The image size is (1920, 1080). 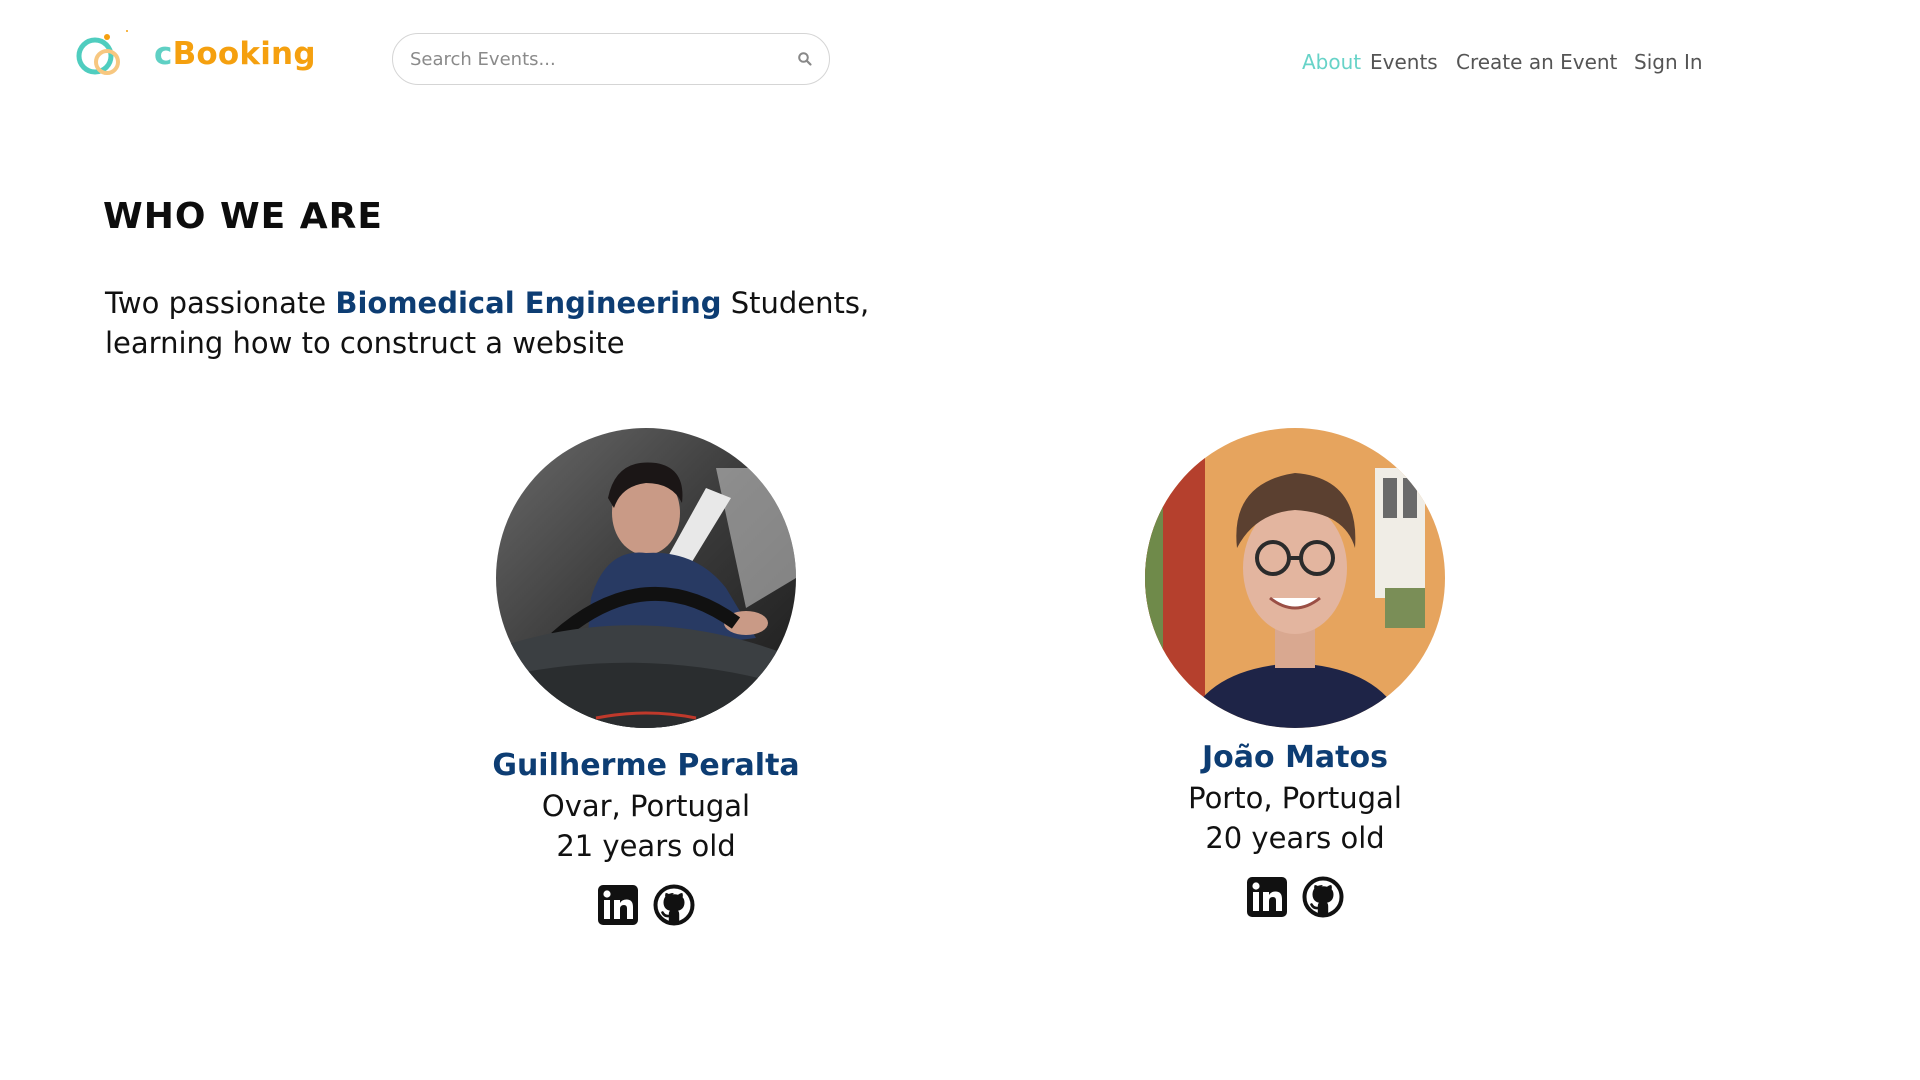 What do you see at coordinates (595, 59) in the screenshot?
I see `search-input` at bounding box center [595, 59].